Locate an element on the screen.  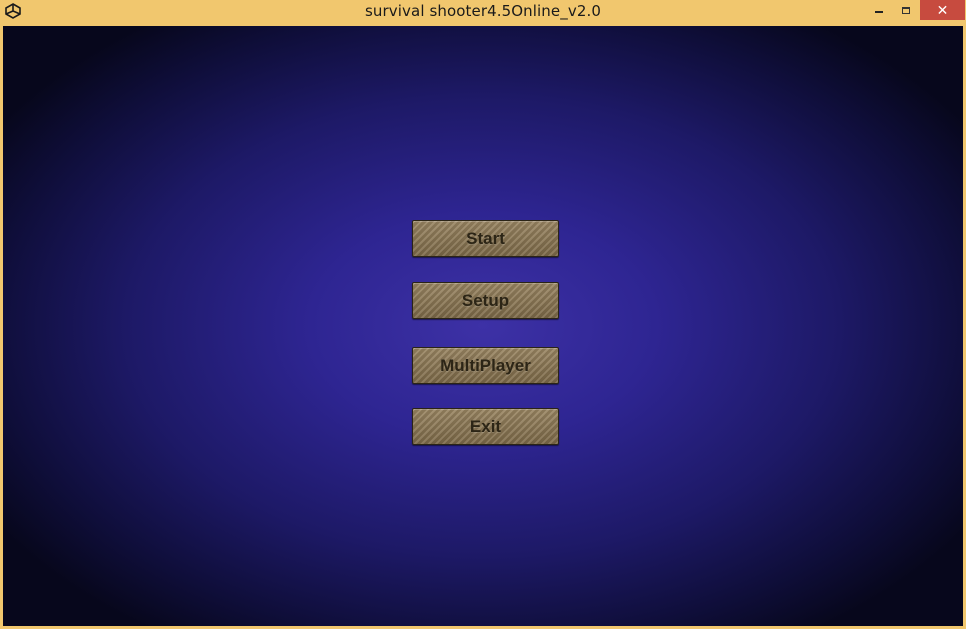
close-button: ✕ is located at coordinates (942, 10).